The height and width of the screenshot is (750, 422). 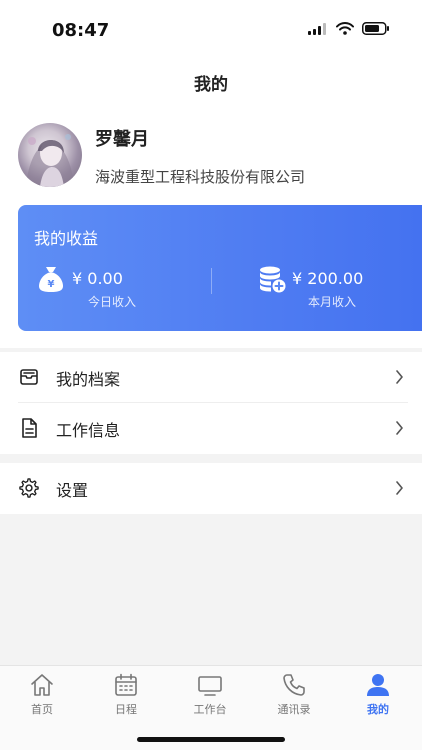 What do you see at coordinates (211, 281) in the screenshot?
I see `earnings-divider` at bounding box center [211, 281].